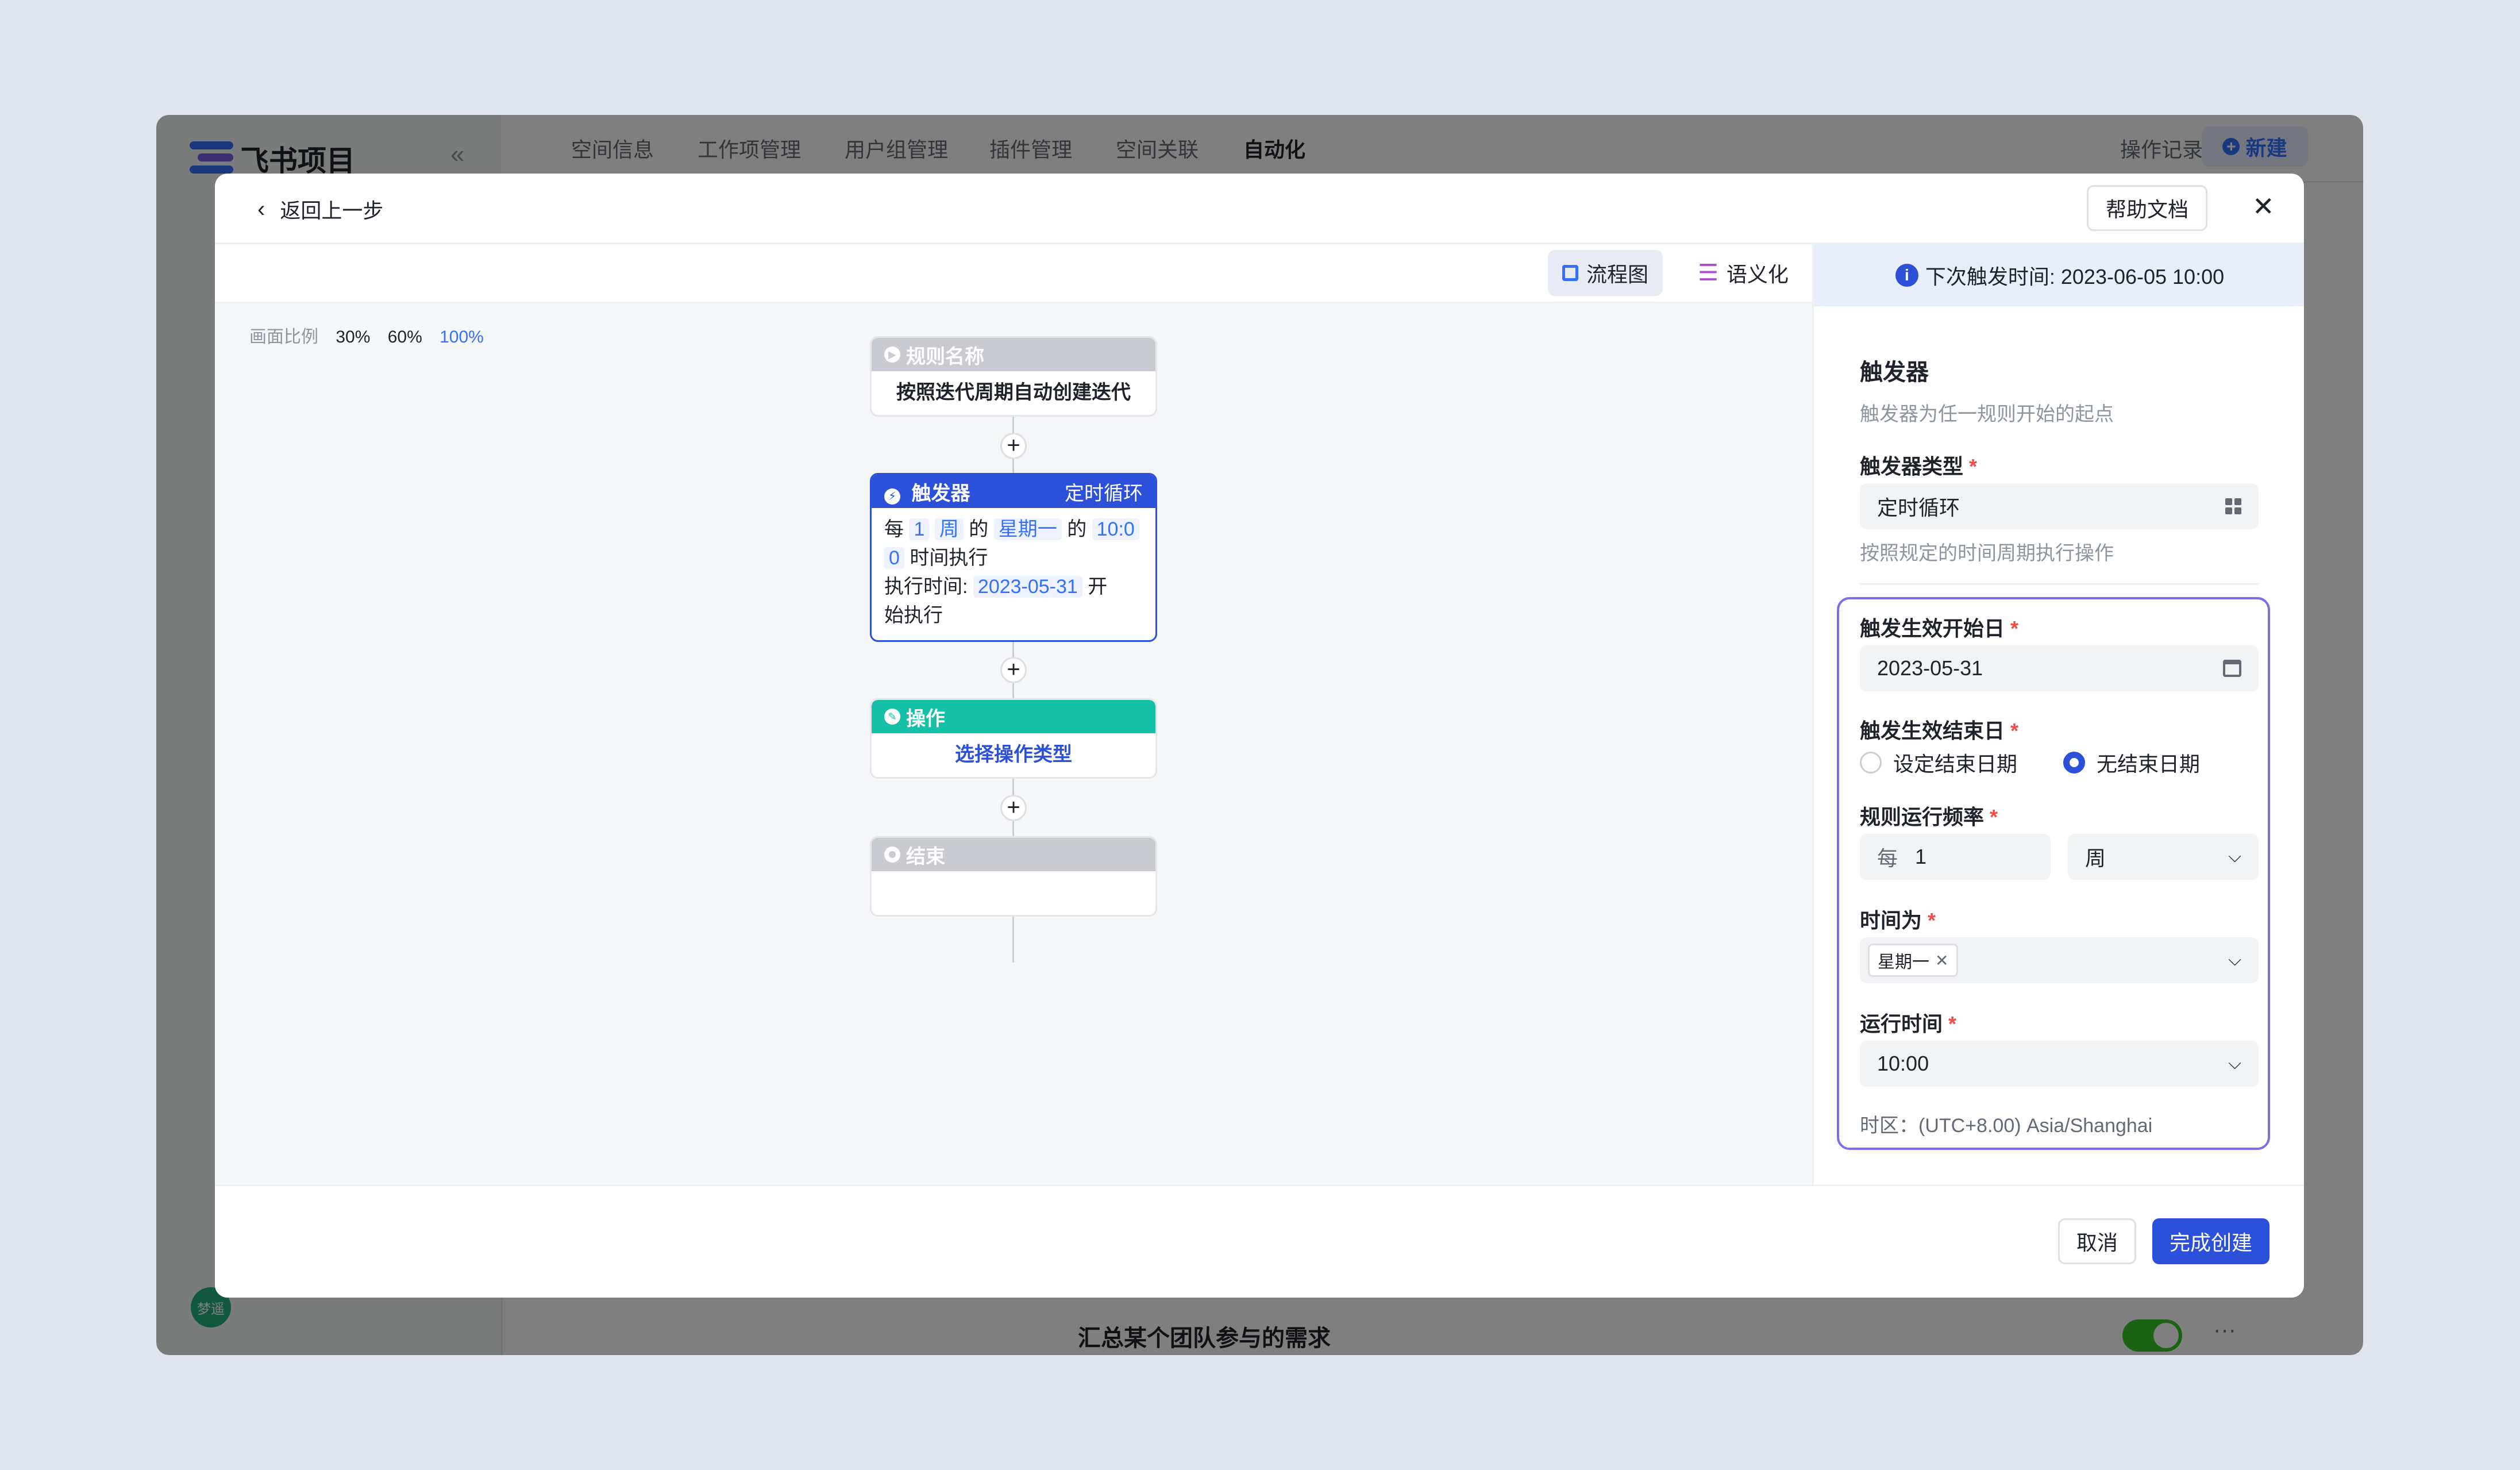 This screenshot has width=2520, height=1470. I want to click on tab-flowchart: 流程图, so click(1606, 273).